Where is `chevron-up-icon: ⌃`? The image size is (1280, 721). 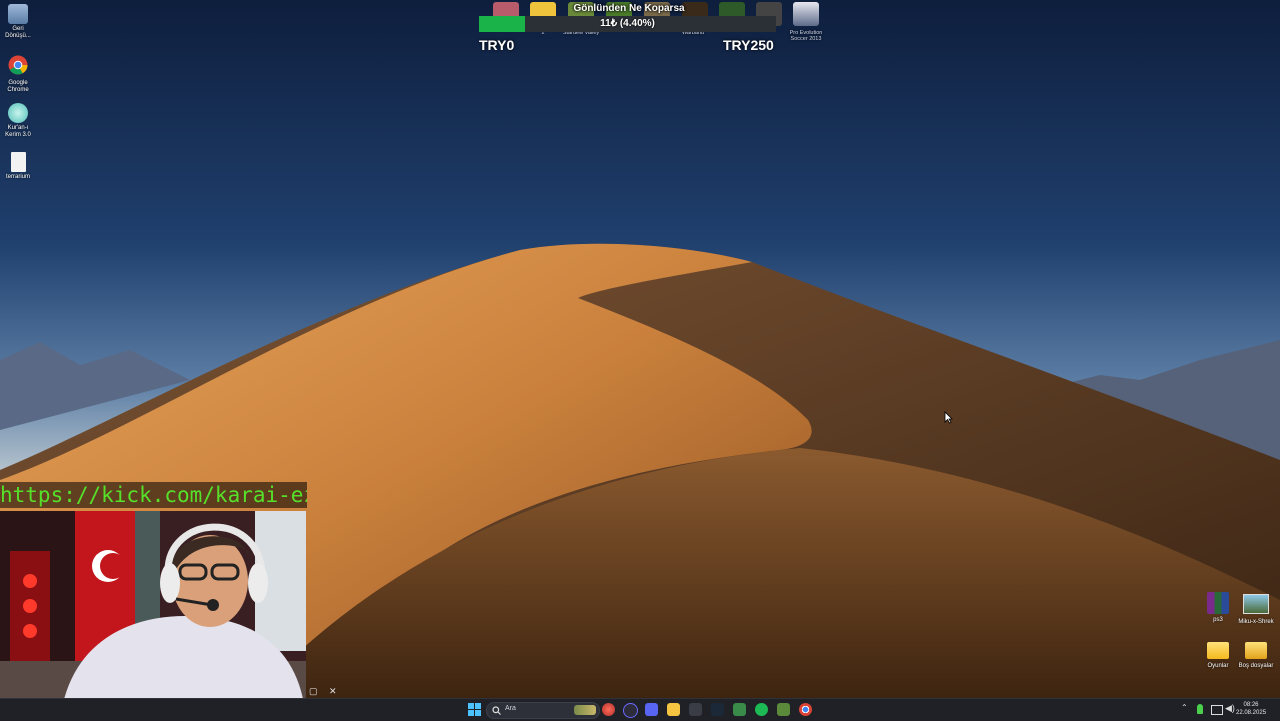
chevron-up-icon: ⌃ is located at coordinates (1184, 707).